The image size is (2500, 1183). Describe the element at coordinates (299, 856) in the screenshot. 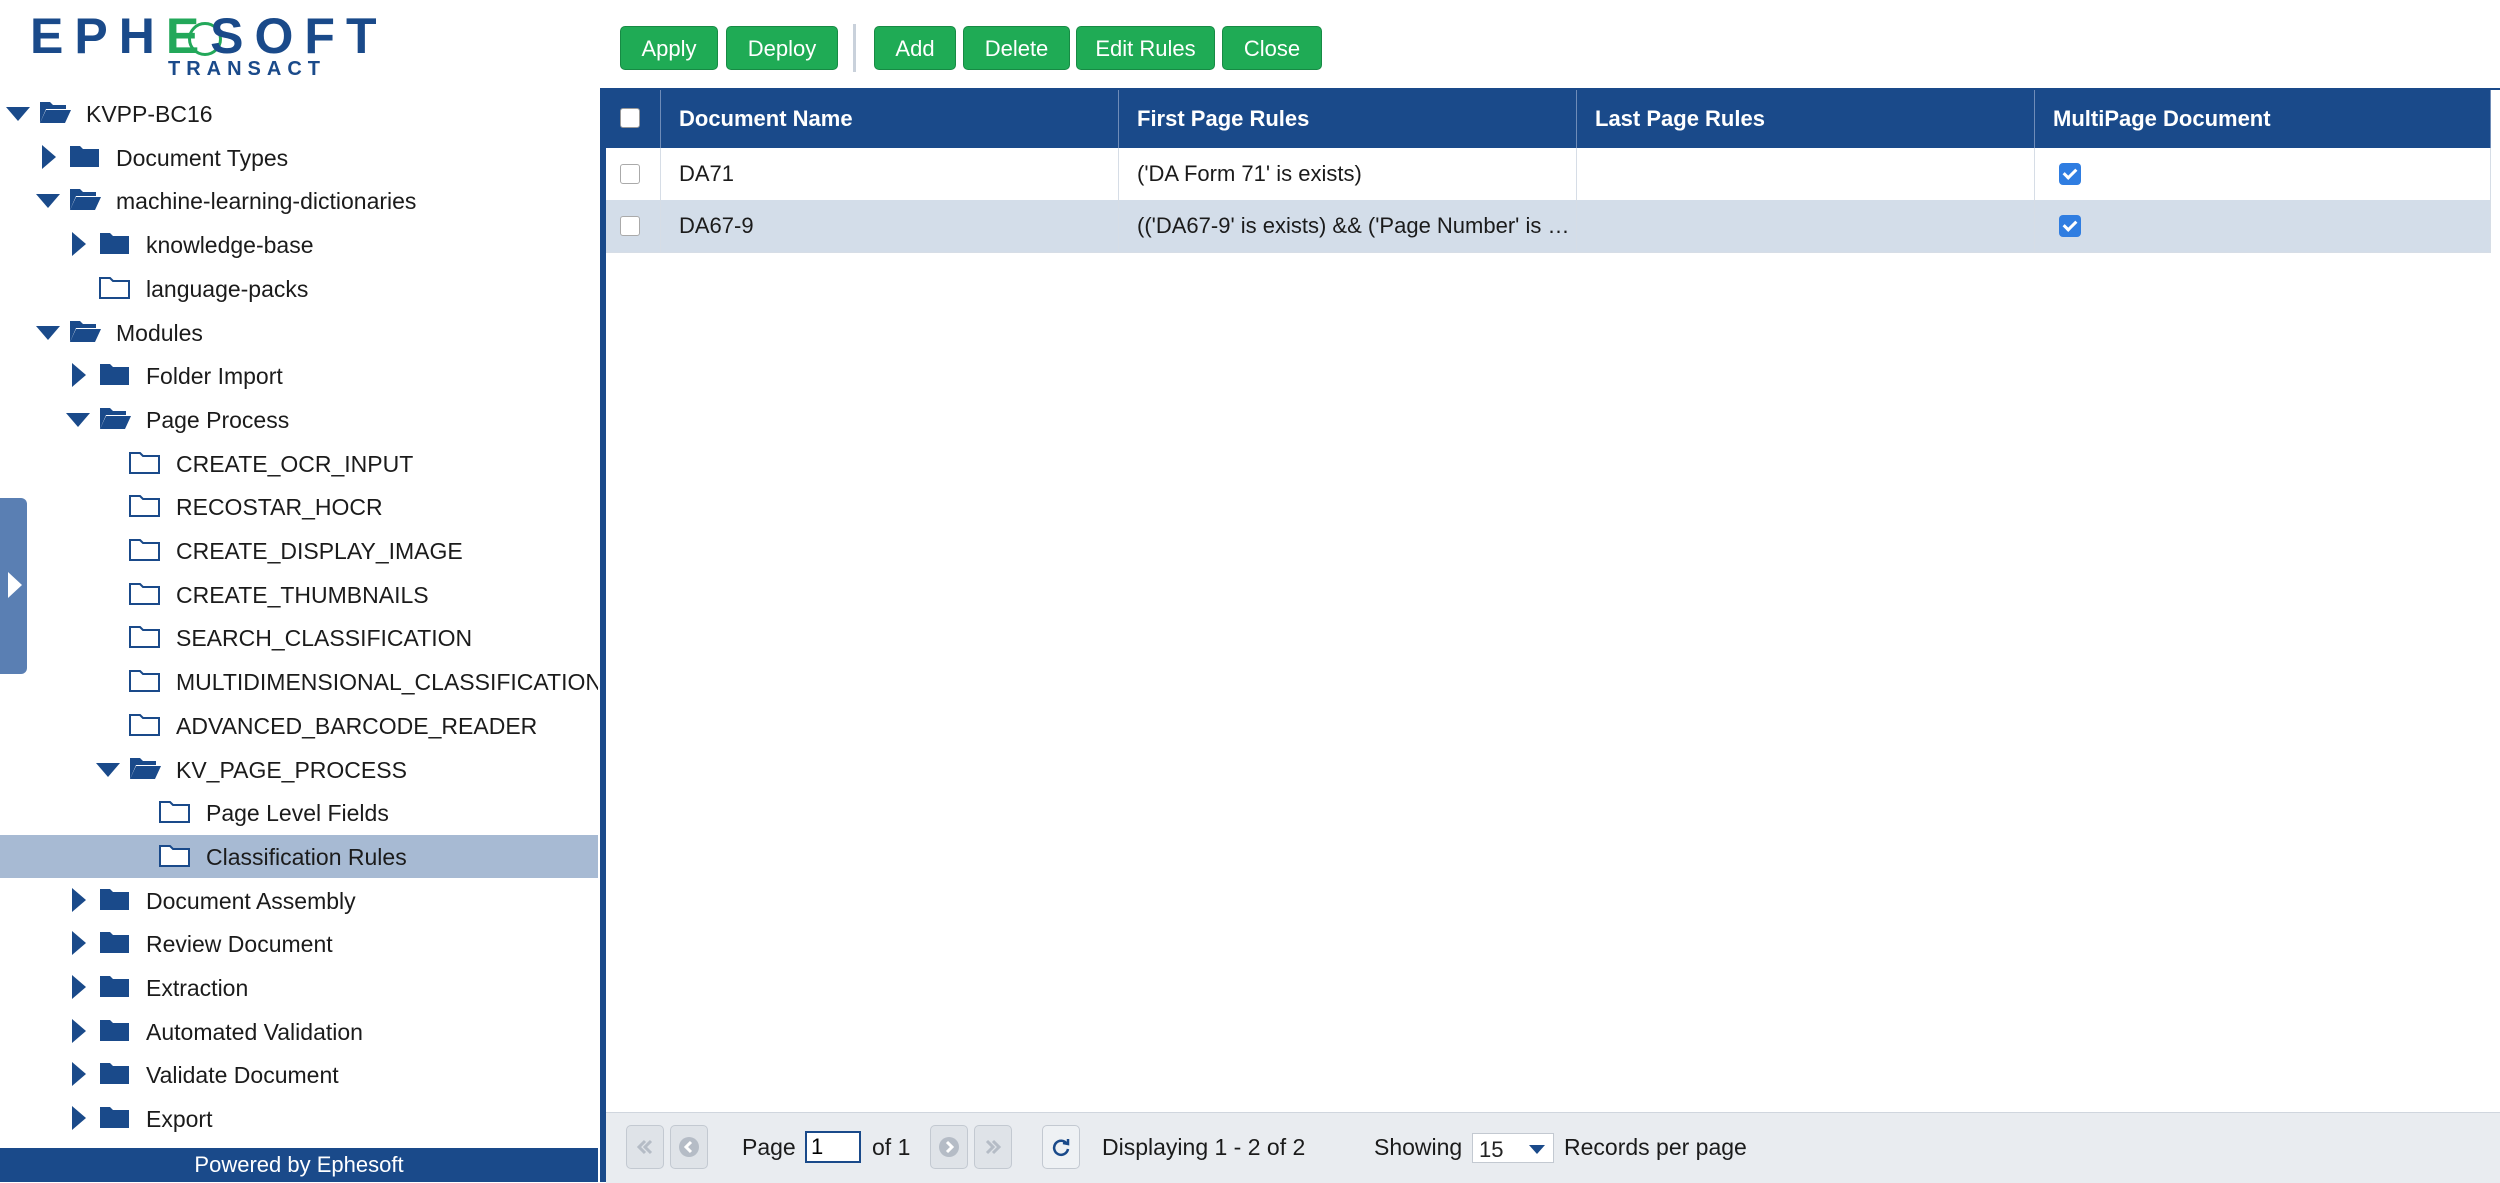

I see `tree-item: Classification Rules` at that location.